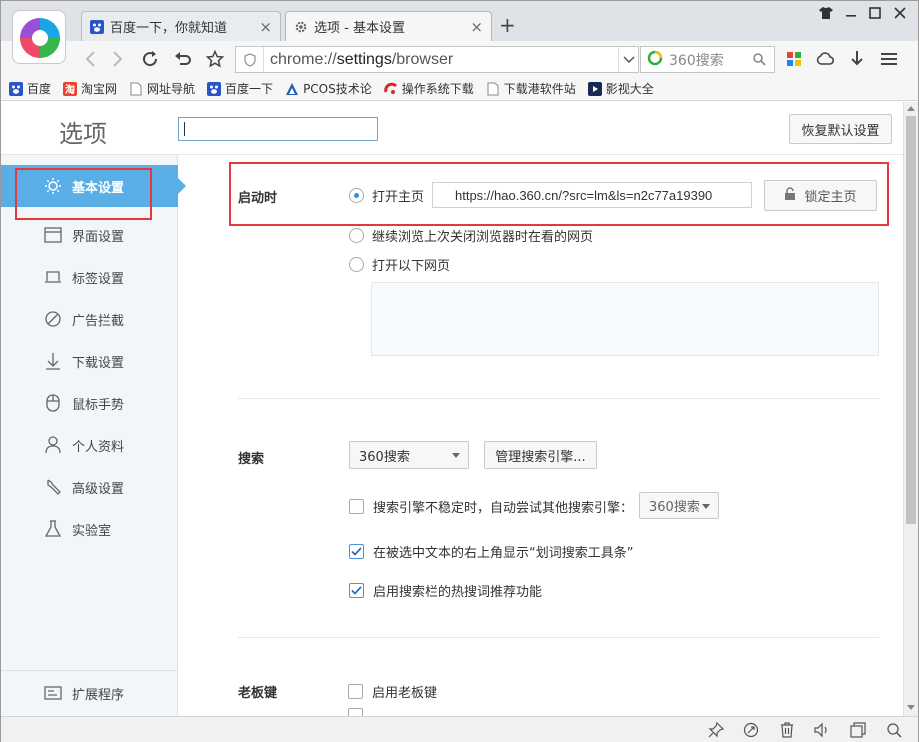 Image resolution: width=919 pixels, height=742 pixels. Describe the element at coordinates (162, 88) in the screenshot. I see `bookmark-nav: 网址导航` at that location.